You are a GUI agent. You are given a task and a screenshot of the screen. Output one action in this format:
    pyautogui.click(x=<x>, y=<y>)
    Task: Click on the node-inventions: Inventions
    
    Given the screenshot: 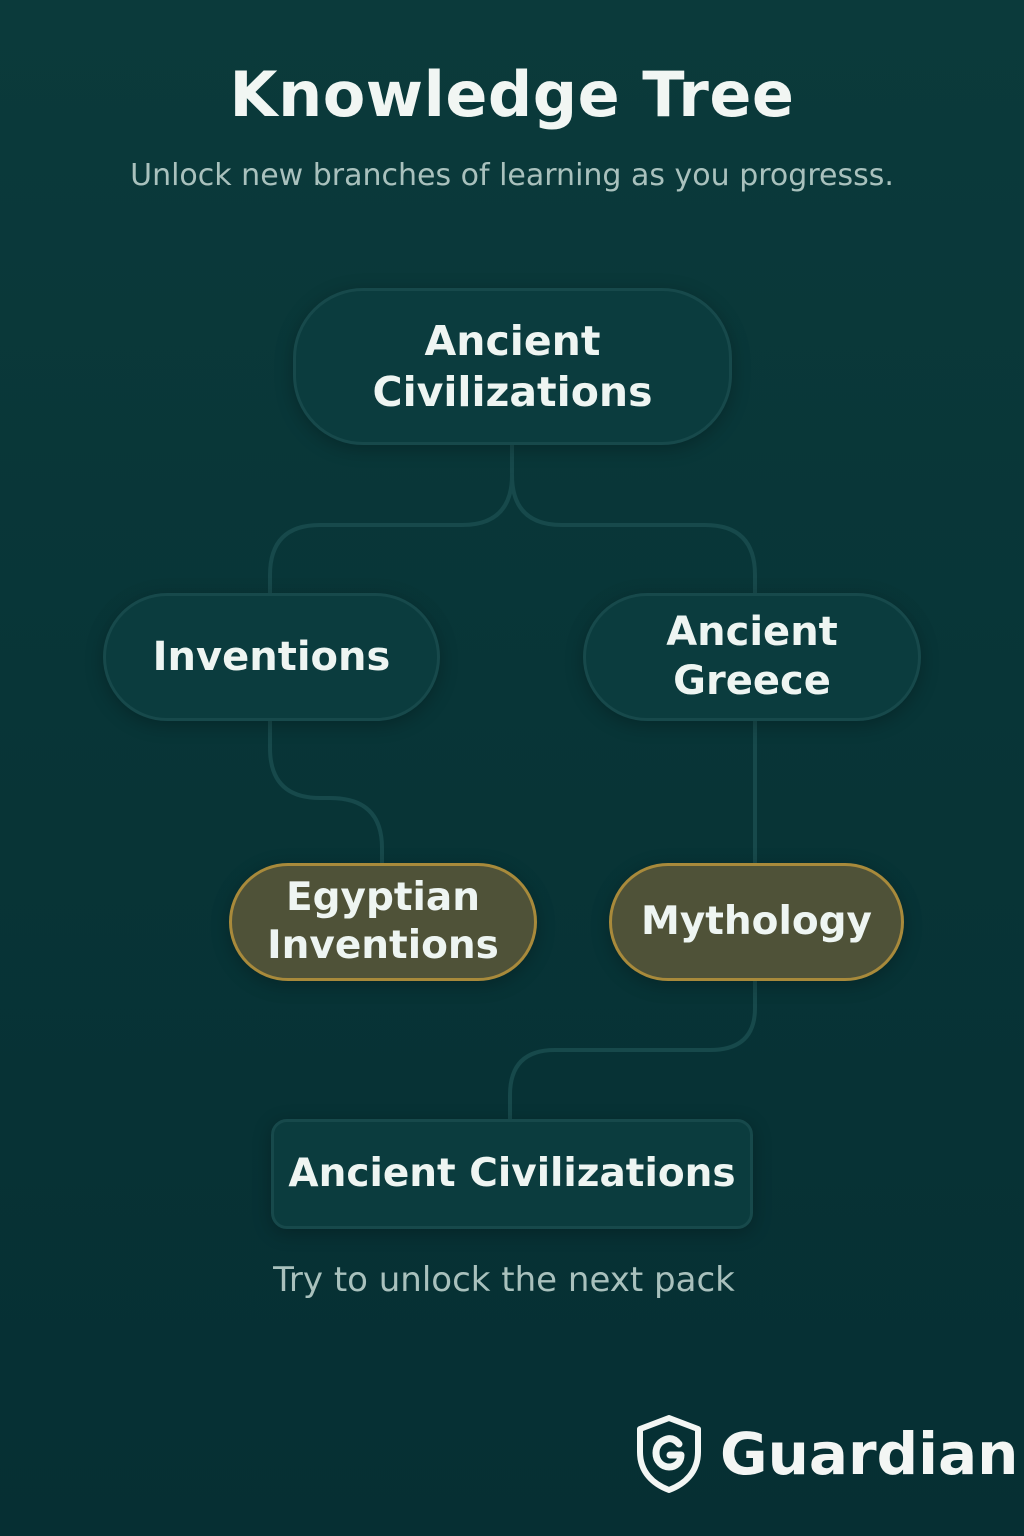 What is the action you would take?
    pyautogui.click(x=271, y=657)
    